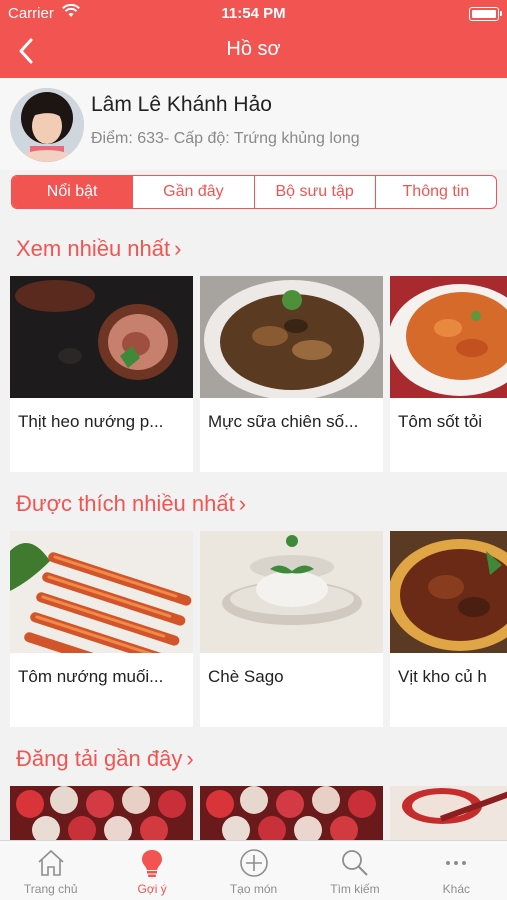 This screenshot has height=900, width=507. I want to click on tab-label: Tạo món, so click(253, 889).